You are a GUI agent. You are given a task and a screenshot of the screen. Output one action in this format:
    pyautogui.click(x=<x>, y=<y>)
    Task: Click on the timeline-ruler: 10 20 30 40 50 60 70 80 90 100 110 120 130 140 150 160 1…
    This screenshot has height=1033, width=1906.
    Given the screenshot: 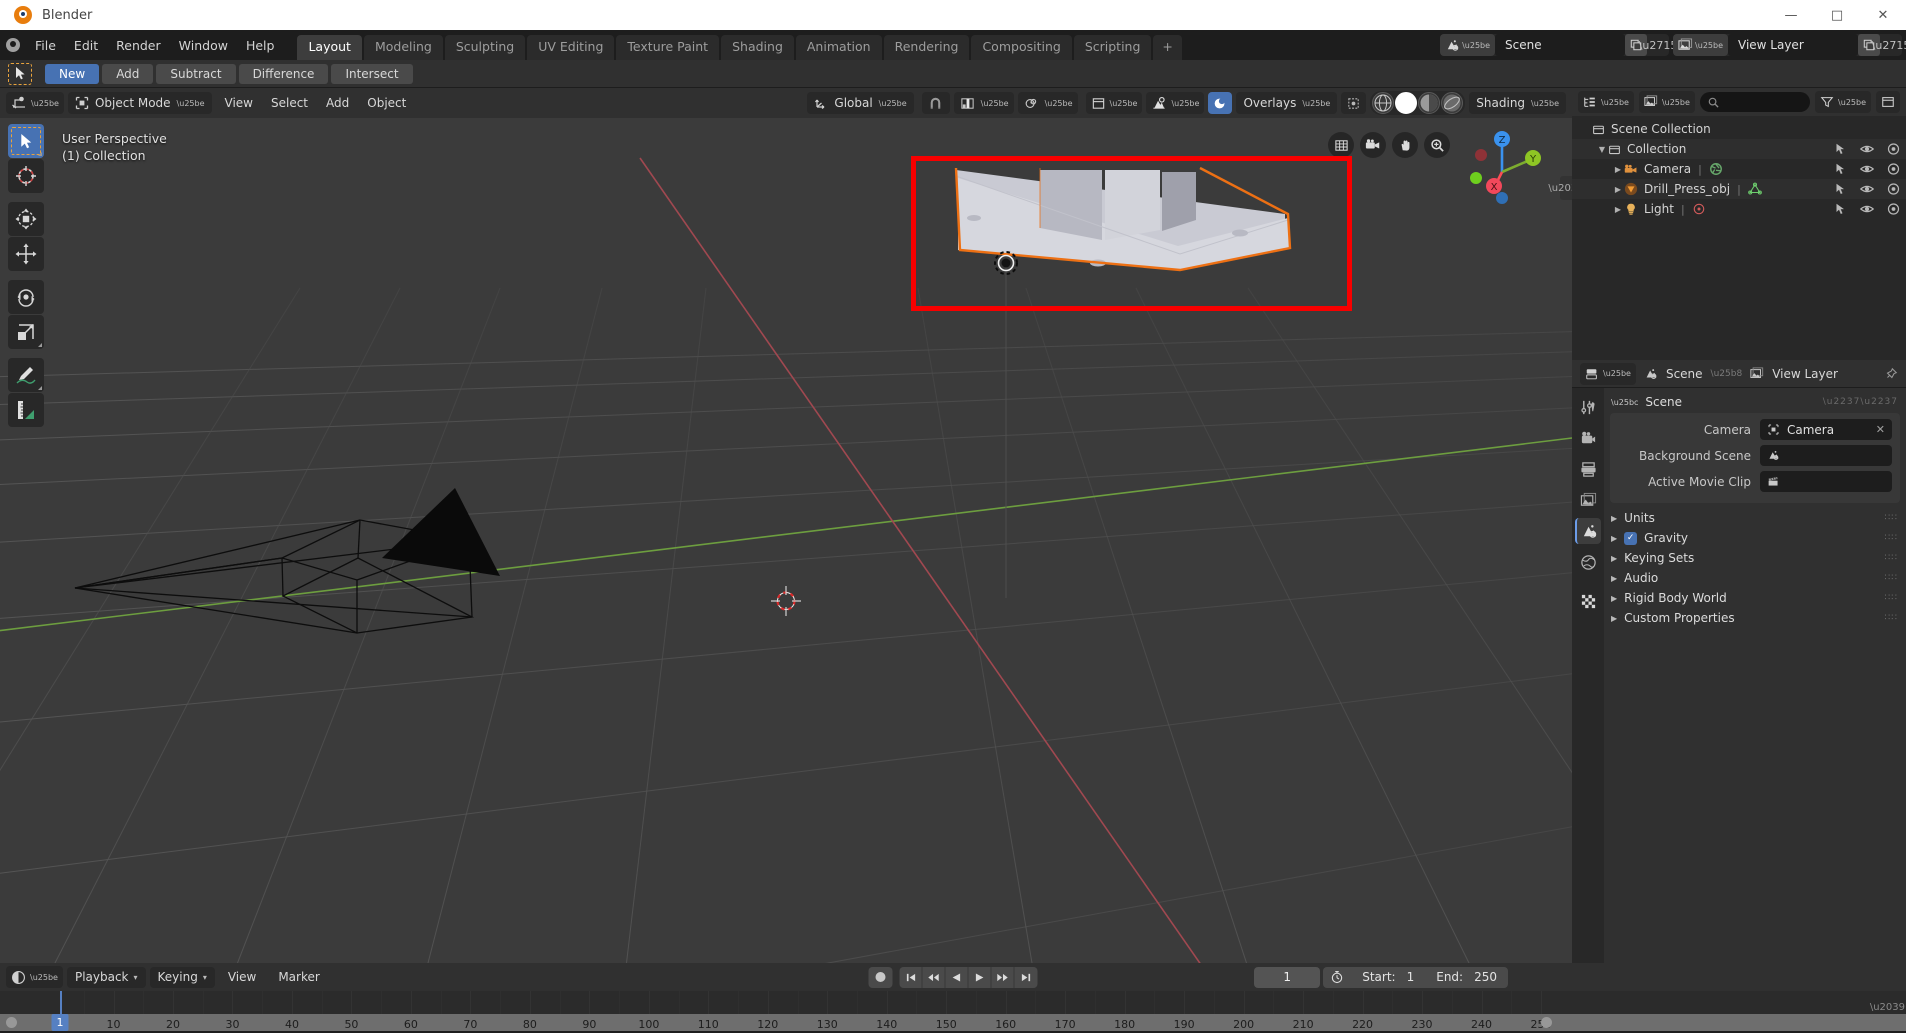 What is the action you would take?
    pyautogui.click(x=953, y=1022)
    